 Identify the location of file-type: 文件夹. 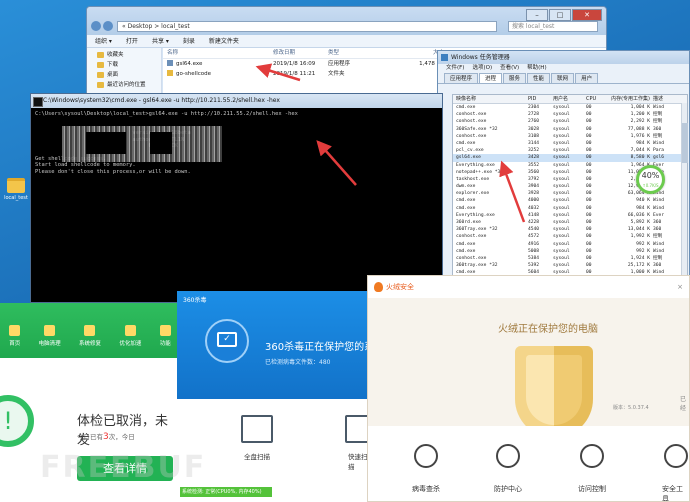
(336, 74).